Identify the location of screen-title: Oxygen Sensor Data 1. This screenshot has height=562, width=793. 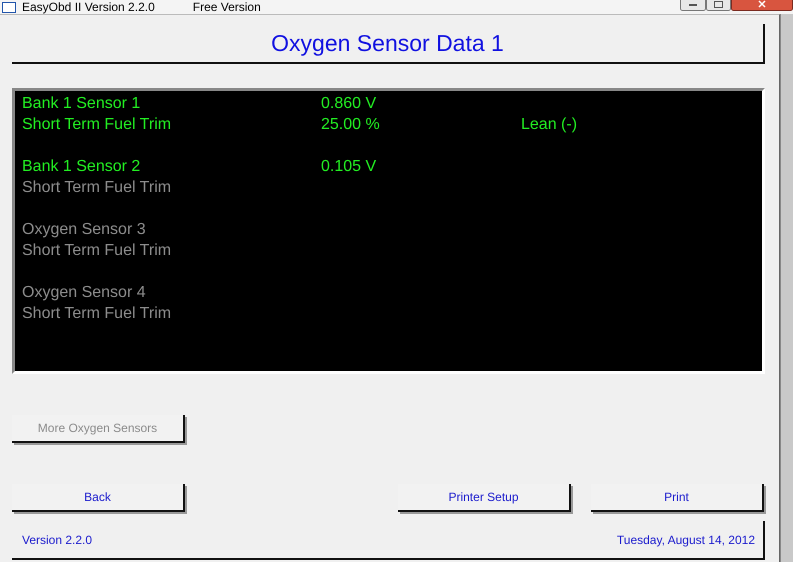
(388, 44).